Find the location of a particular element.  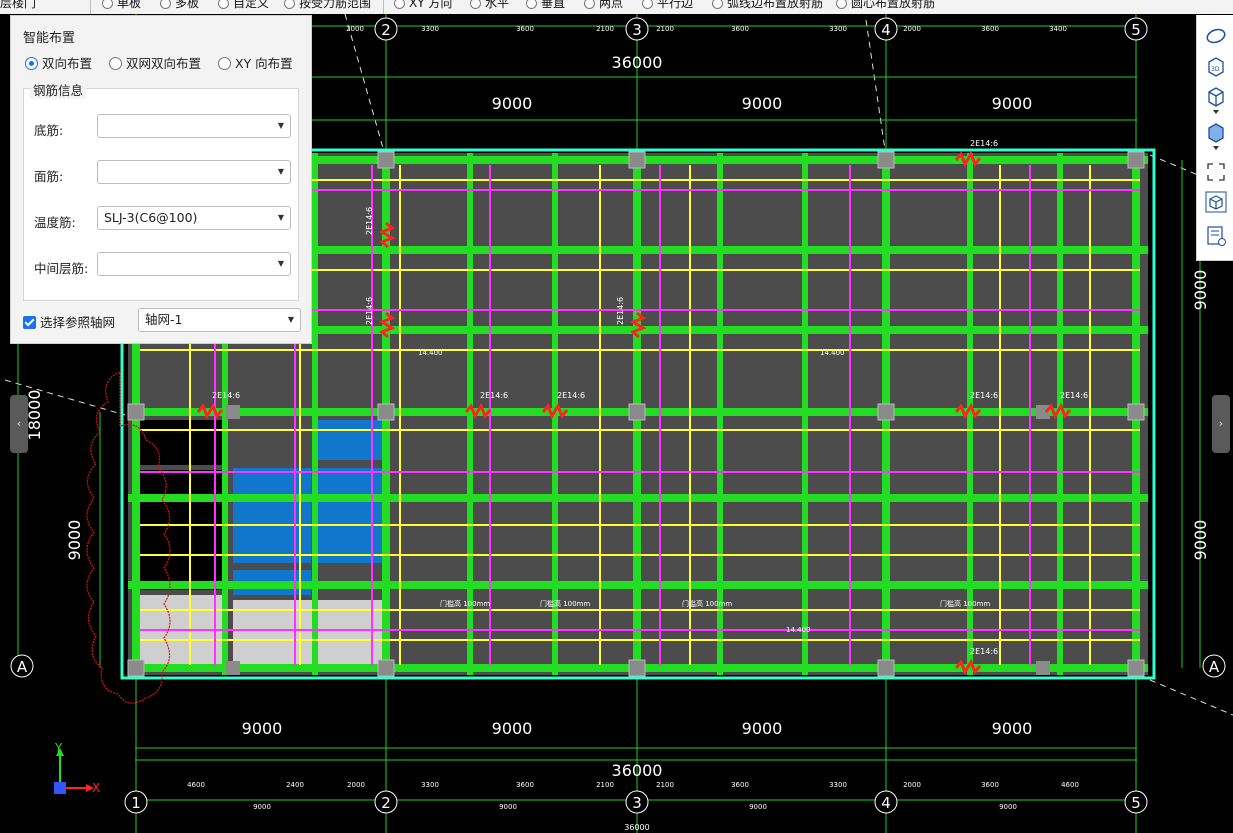

axis-number: 3 is located at coordinates (637, 30).